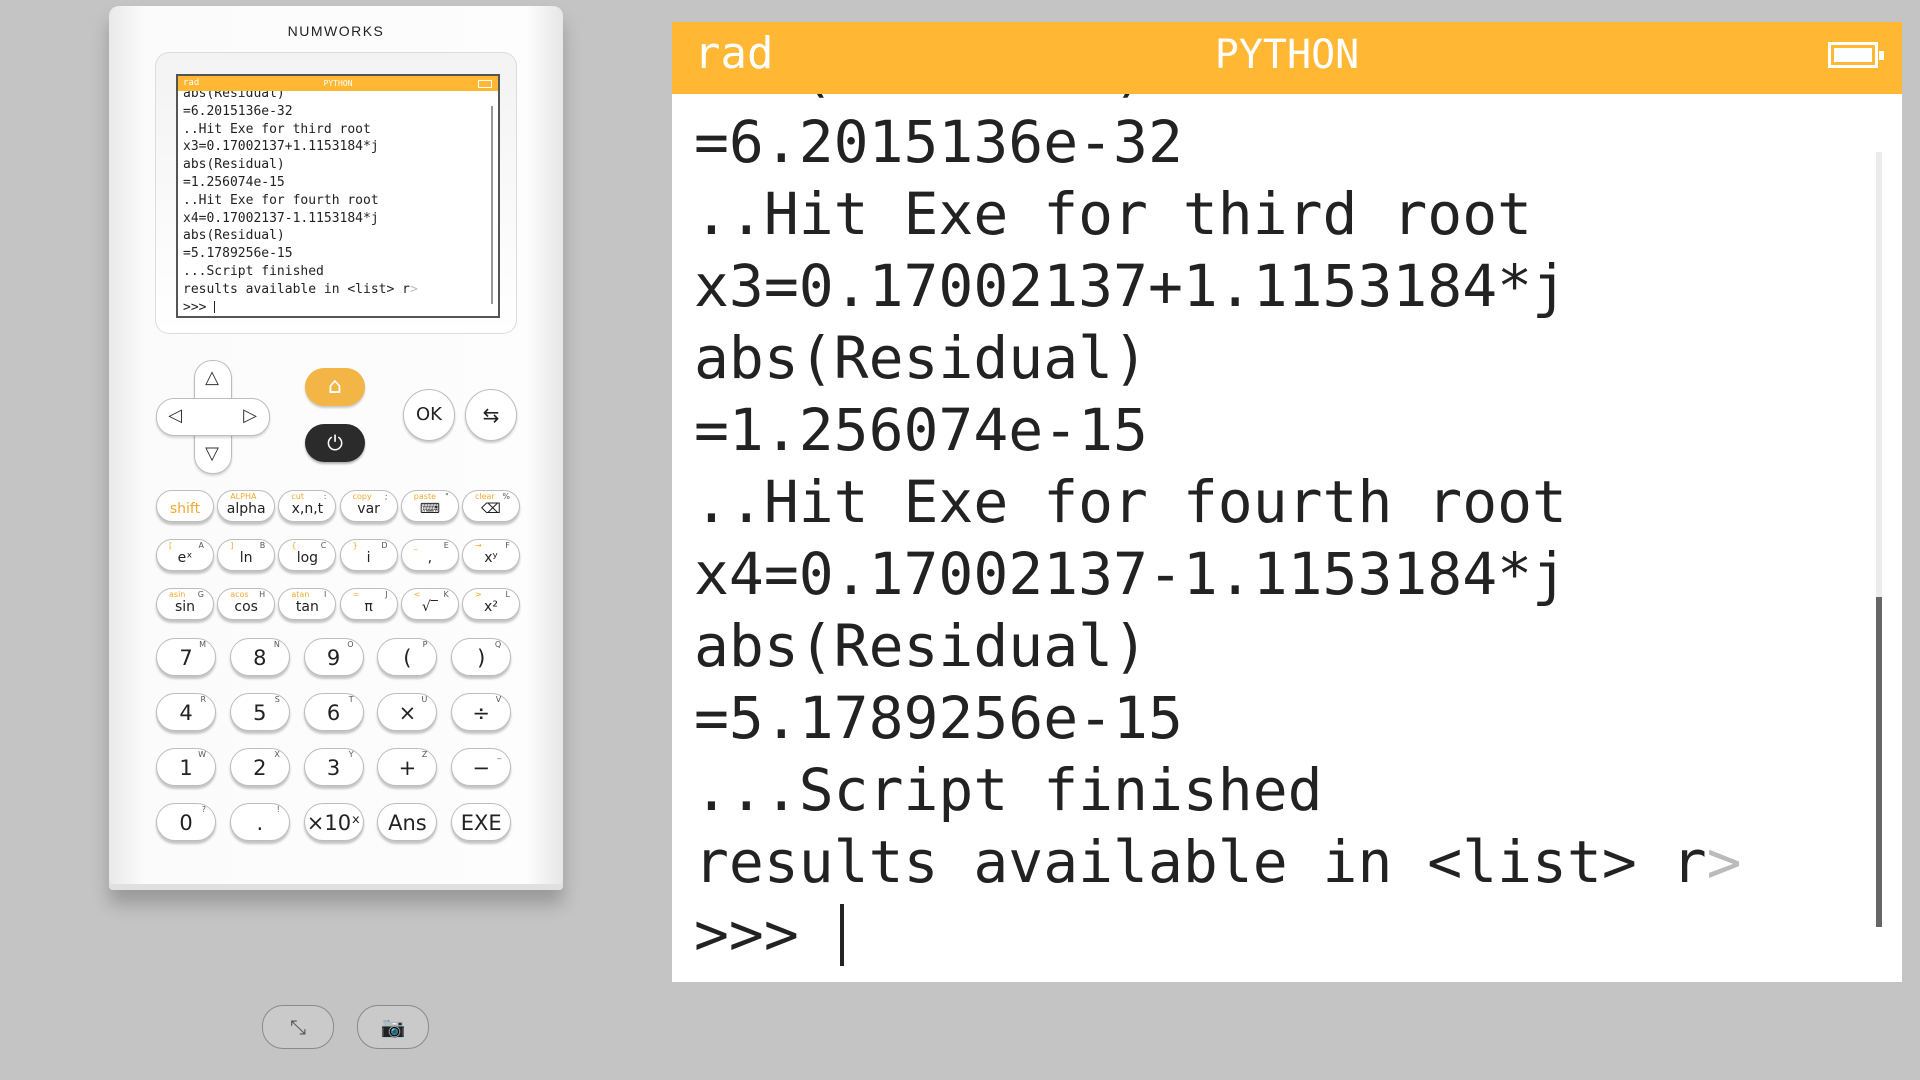 The image size is (1920, 1080). I want to click on key-label: 7, so click(186, 658).